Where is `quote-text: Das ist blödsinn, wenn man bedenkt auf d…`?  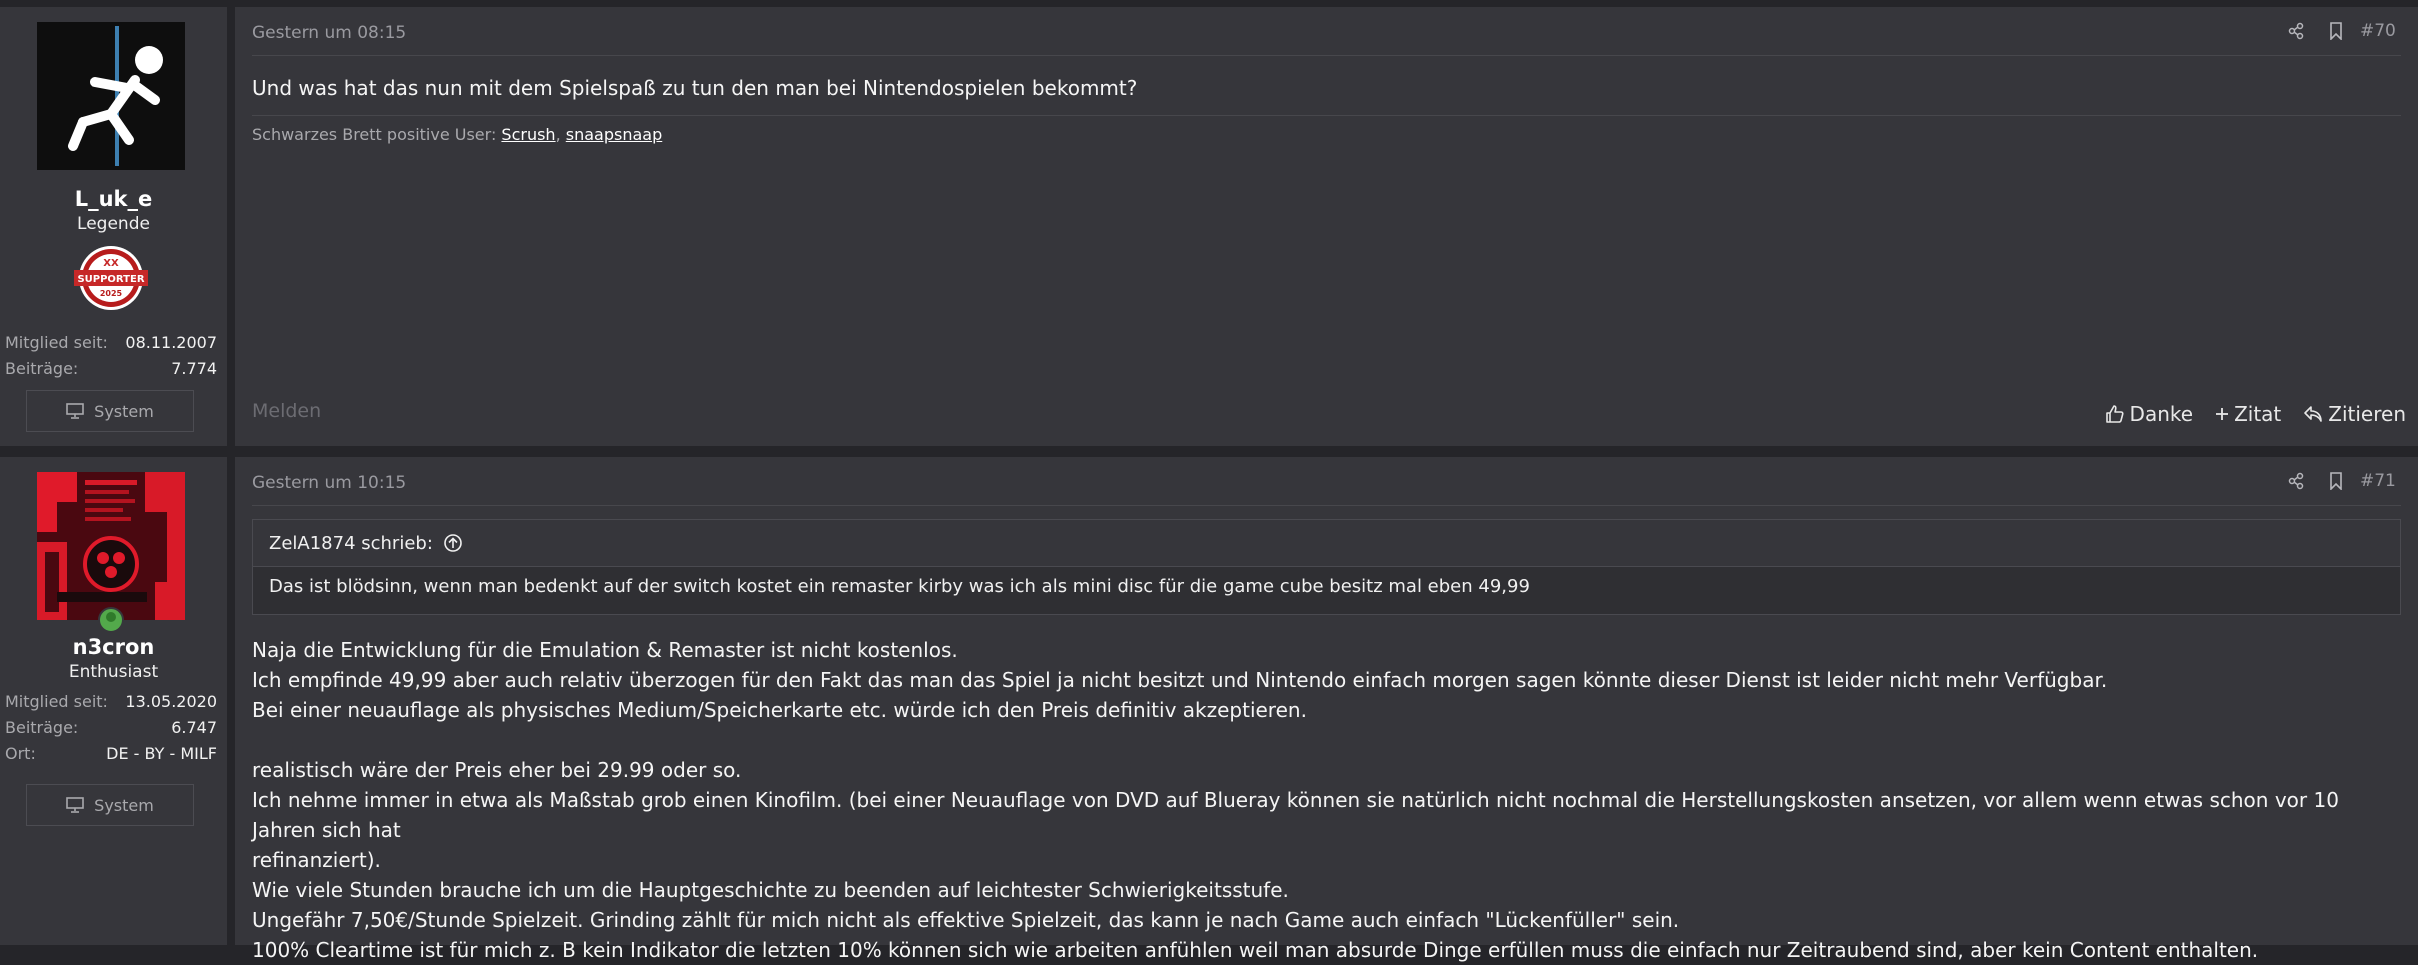 quote-text: Das ist blödsinn, wenn man bedenkt auf d… is located at coordinates (899, 586).